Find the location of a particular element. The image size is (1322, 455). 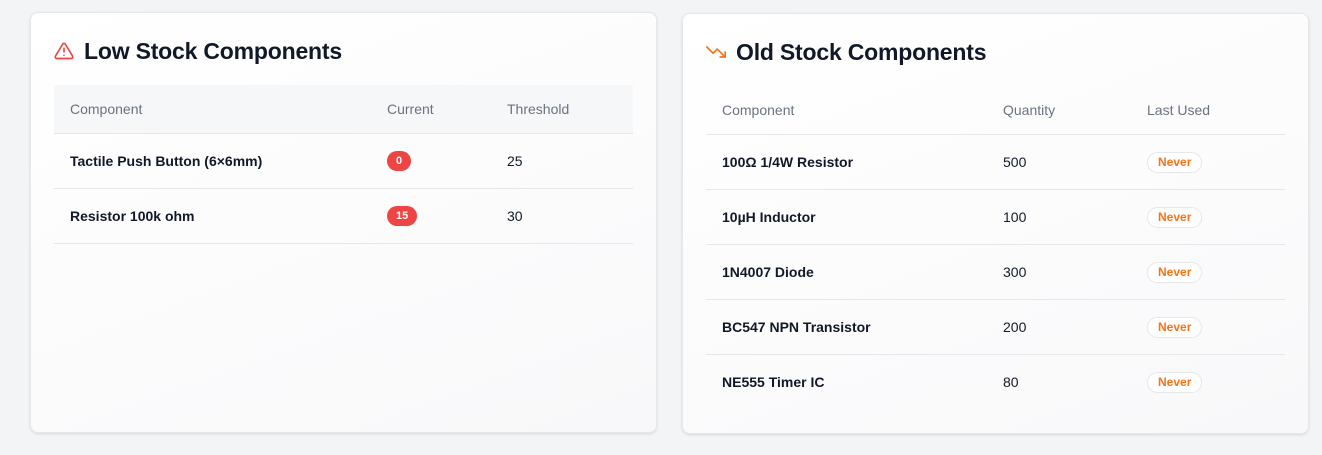

table-row: Resistor 100k ohm 15 30 is located at coordinates (343, 216).